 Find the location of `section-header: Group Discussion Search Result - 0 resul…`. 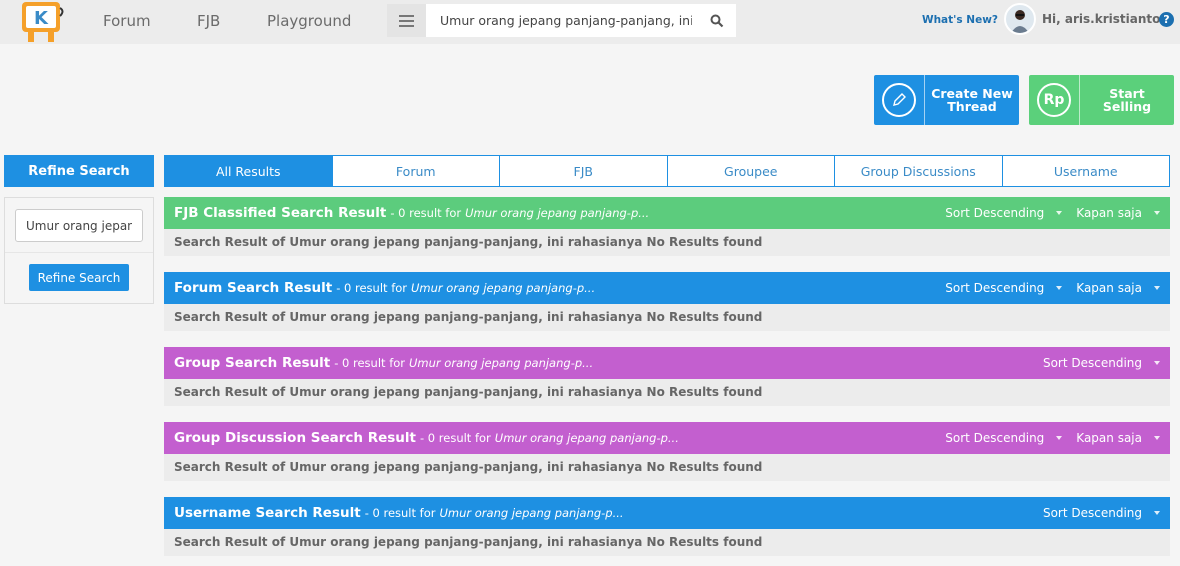

section-header: Group Discussion Search Result - 0 resul… is located at coordinates (667, 438).